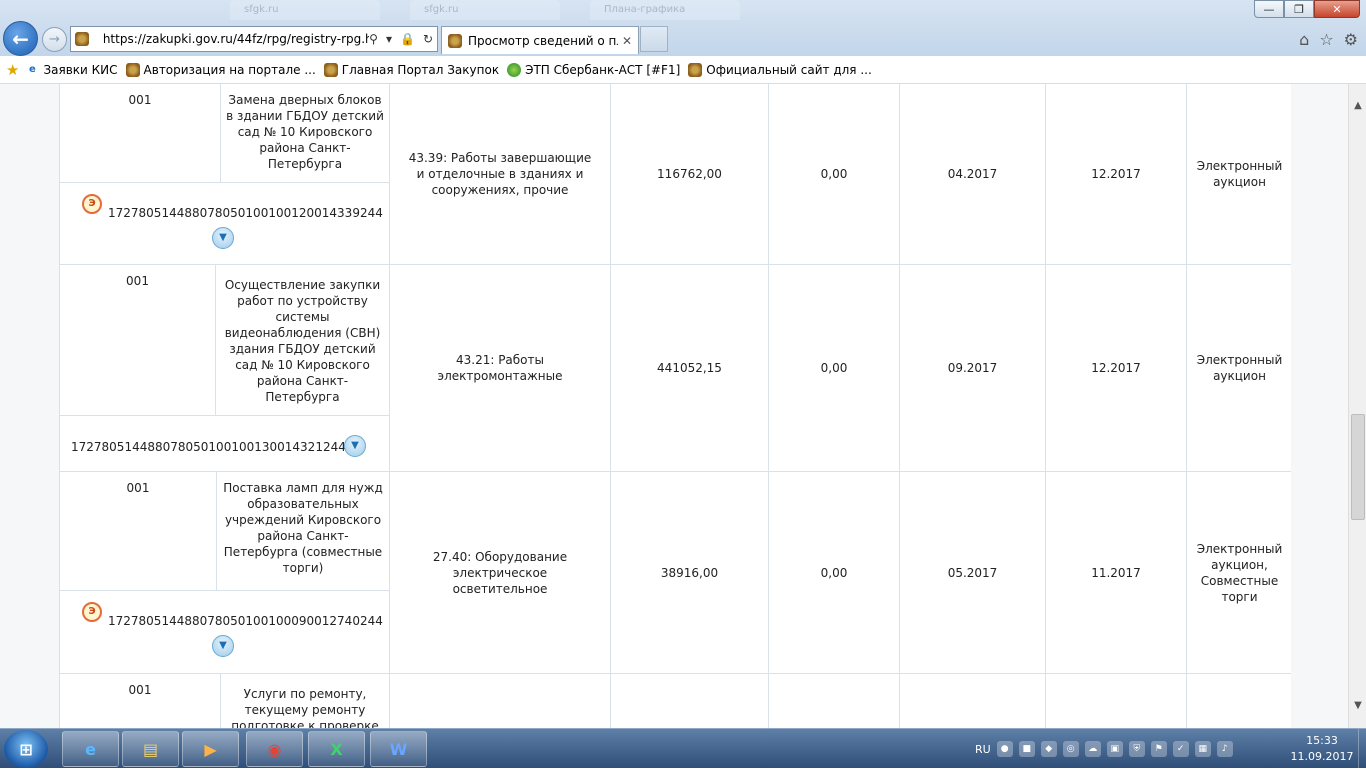 The width and height of the screenshot is (1366, 769). What do you see at coordinates (834, 701) in the screenshot?
I see `advance-cell` at bounding box center [834, 701].